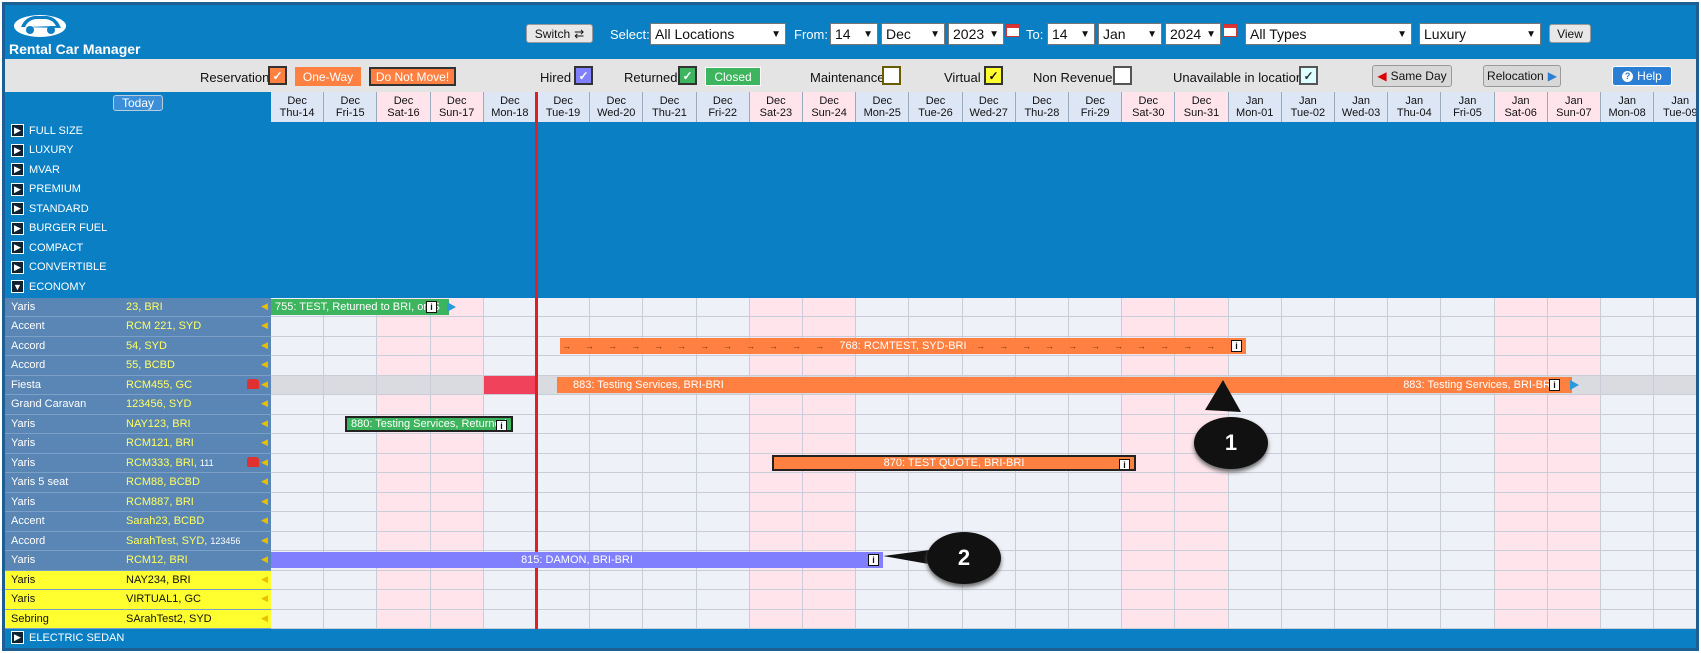  What do you see at coordinates (718, 34) in the screenshot?
I see `location-select: All Locations ▼` at bounding box center [718, 34].